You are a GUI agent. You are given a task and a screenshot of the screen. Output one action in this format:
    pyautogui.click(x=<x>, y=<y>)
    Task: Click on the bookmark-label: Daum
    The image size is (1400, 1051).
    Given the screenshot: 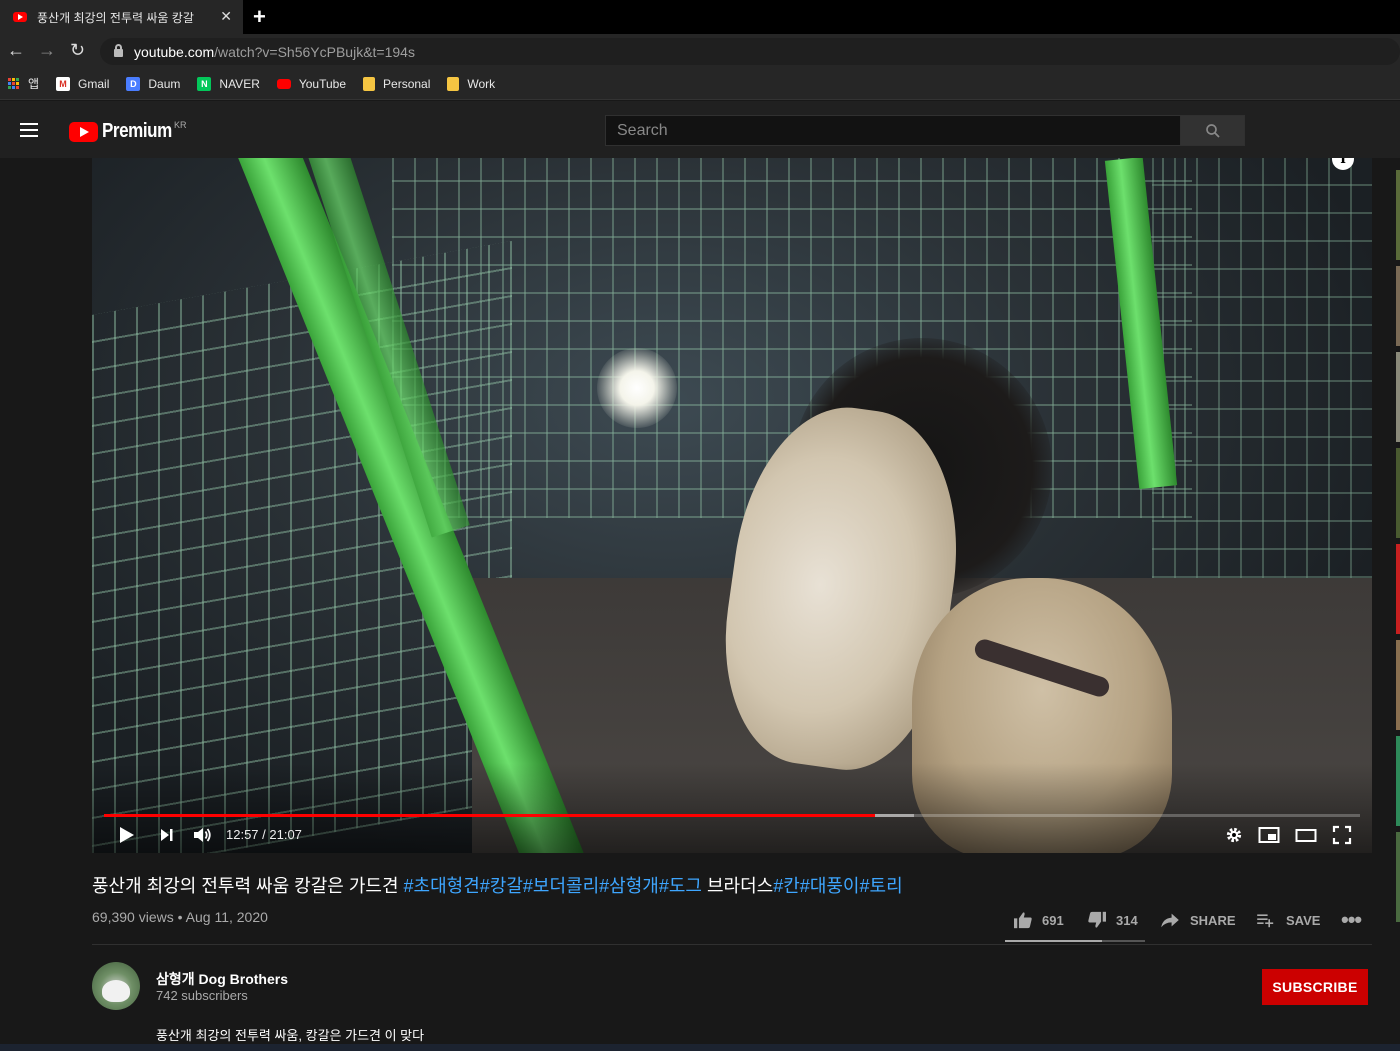 What is the action you would take?
    pyautogui.click(x=164, y=83)
    